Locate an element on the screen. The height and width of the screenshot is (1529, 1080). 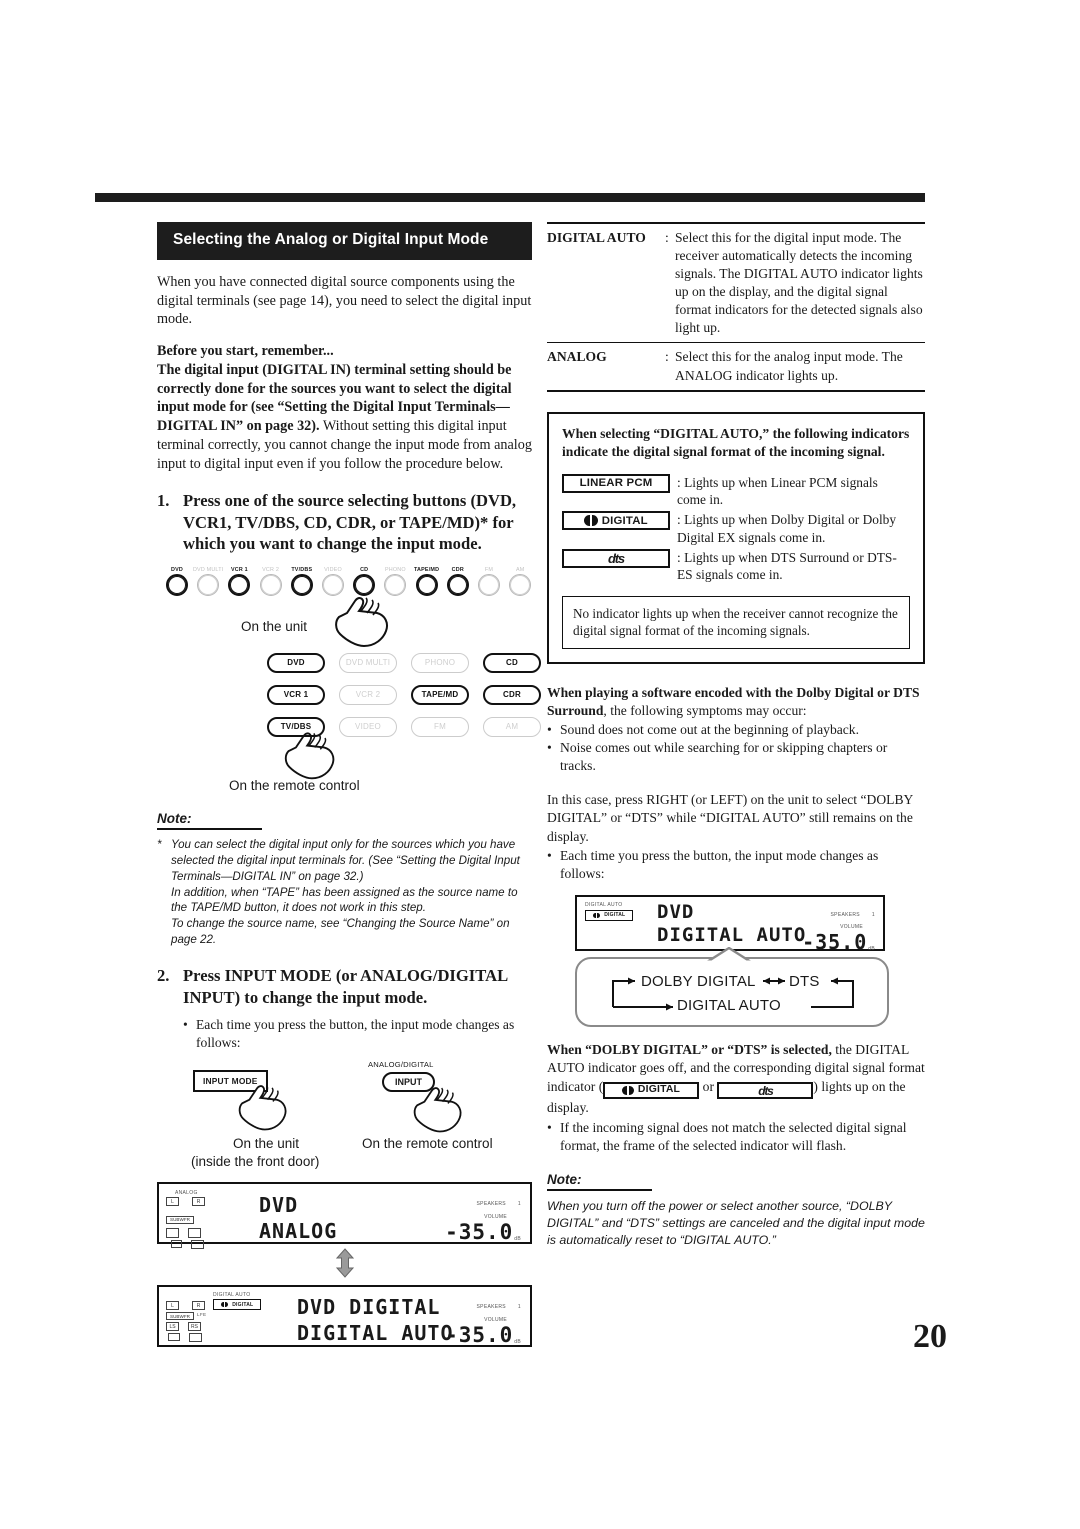
lcd1-indicators: ANALOG L R SUBWFR is located at coordinates (185, 1220).